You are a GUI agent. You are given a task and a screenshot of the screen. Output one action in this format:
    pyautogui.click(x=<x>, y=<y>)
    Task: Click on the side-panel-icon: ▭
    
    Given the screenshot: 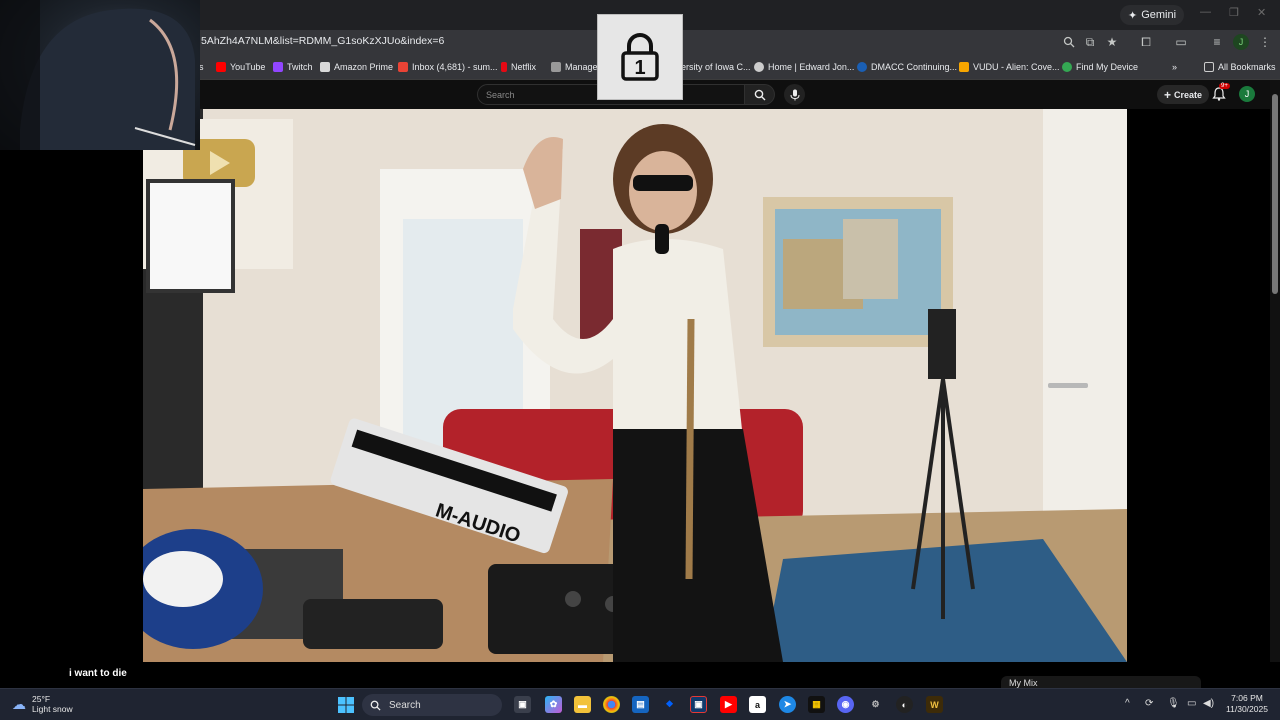 What is the action you would take?
    pyautogui.click(x=1181, y=42)
    